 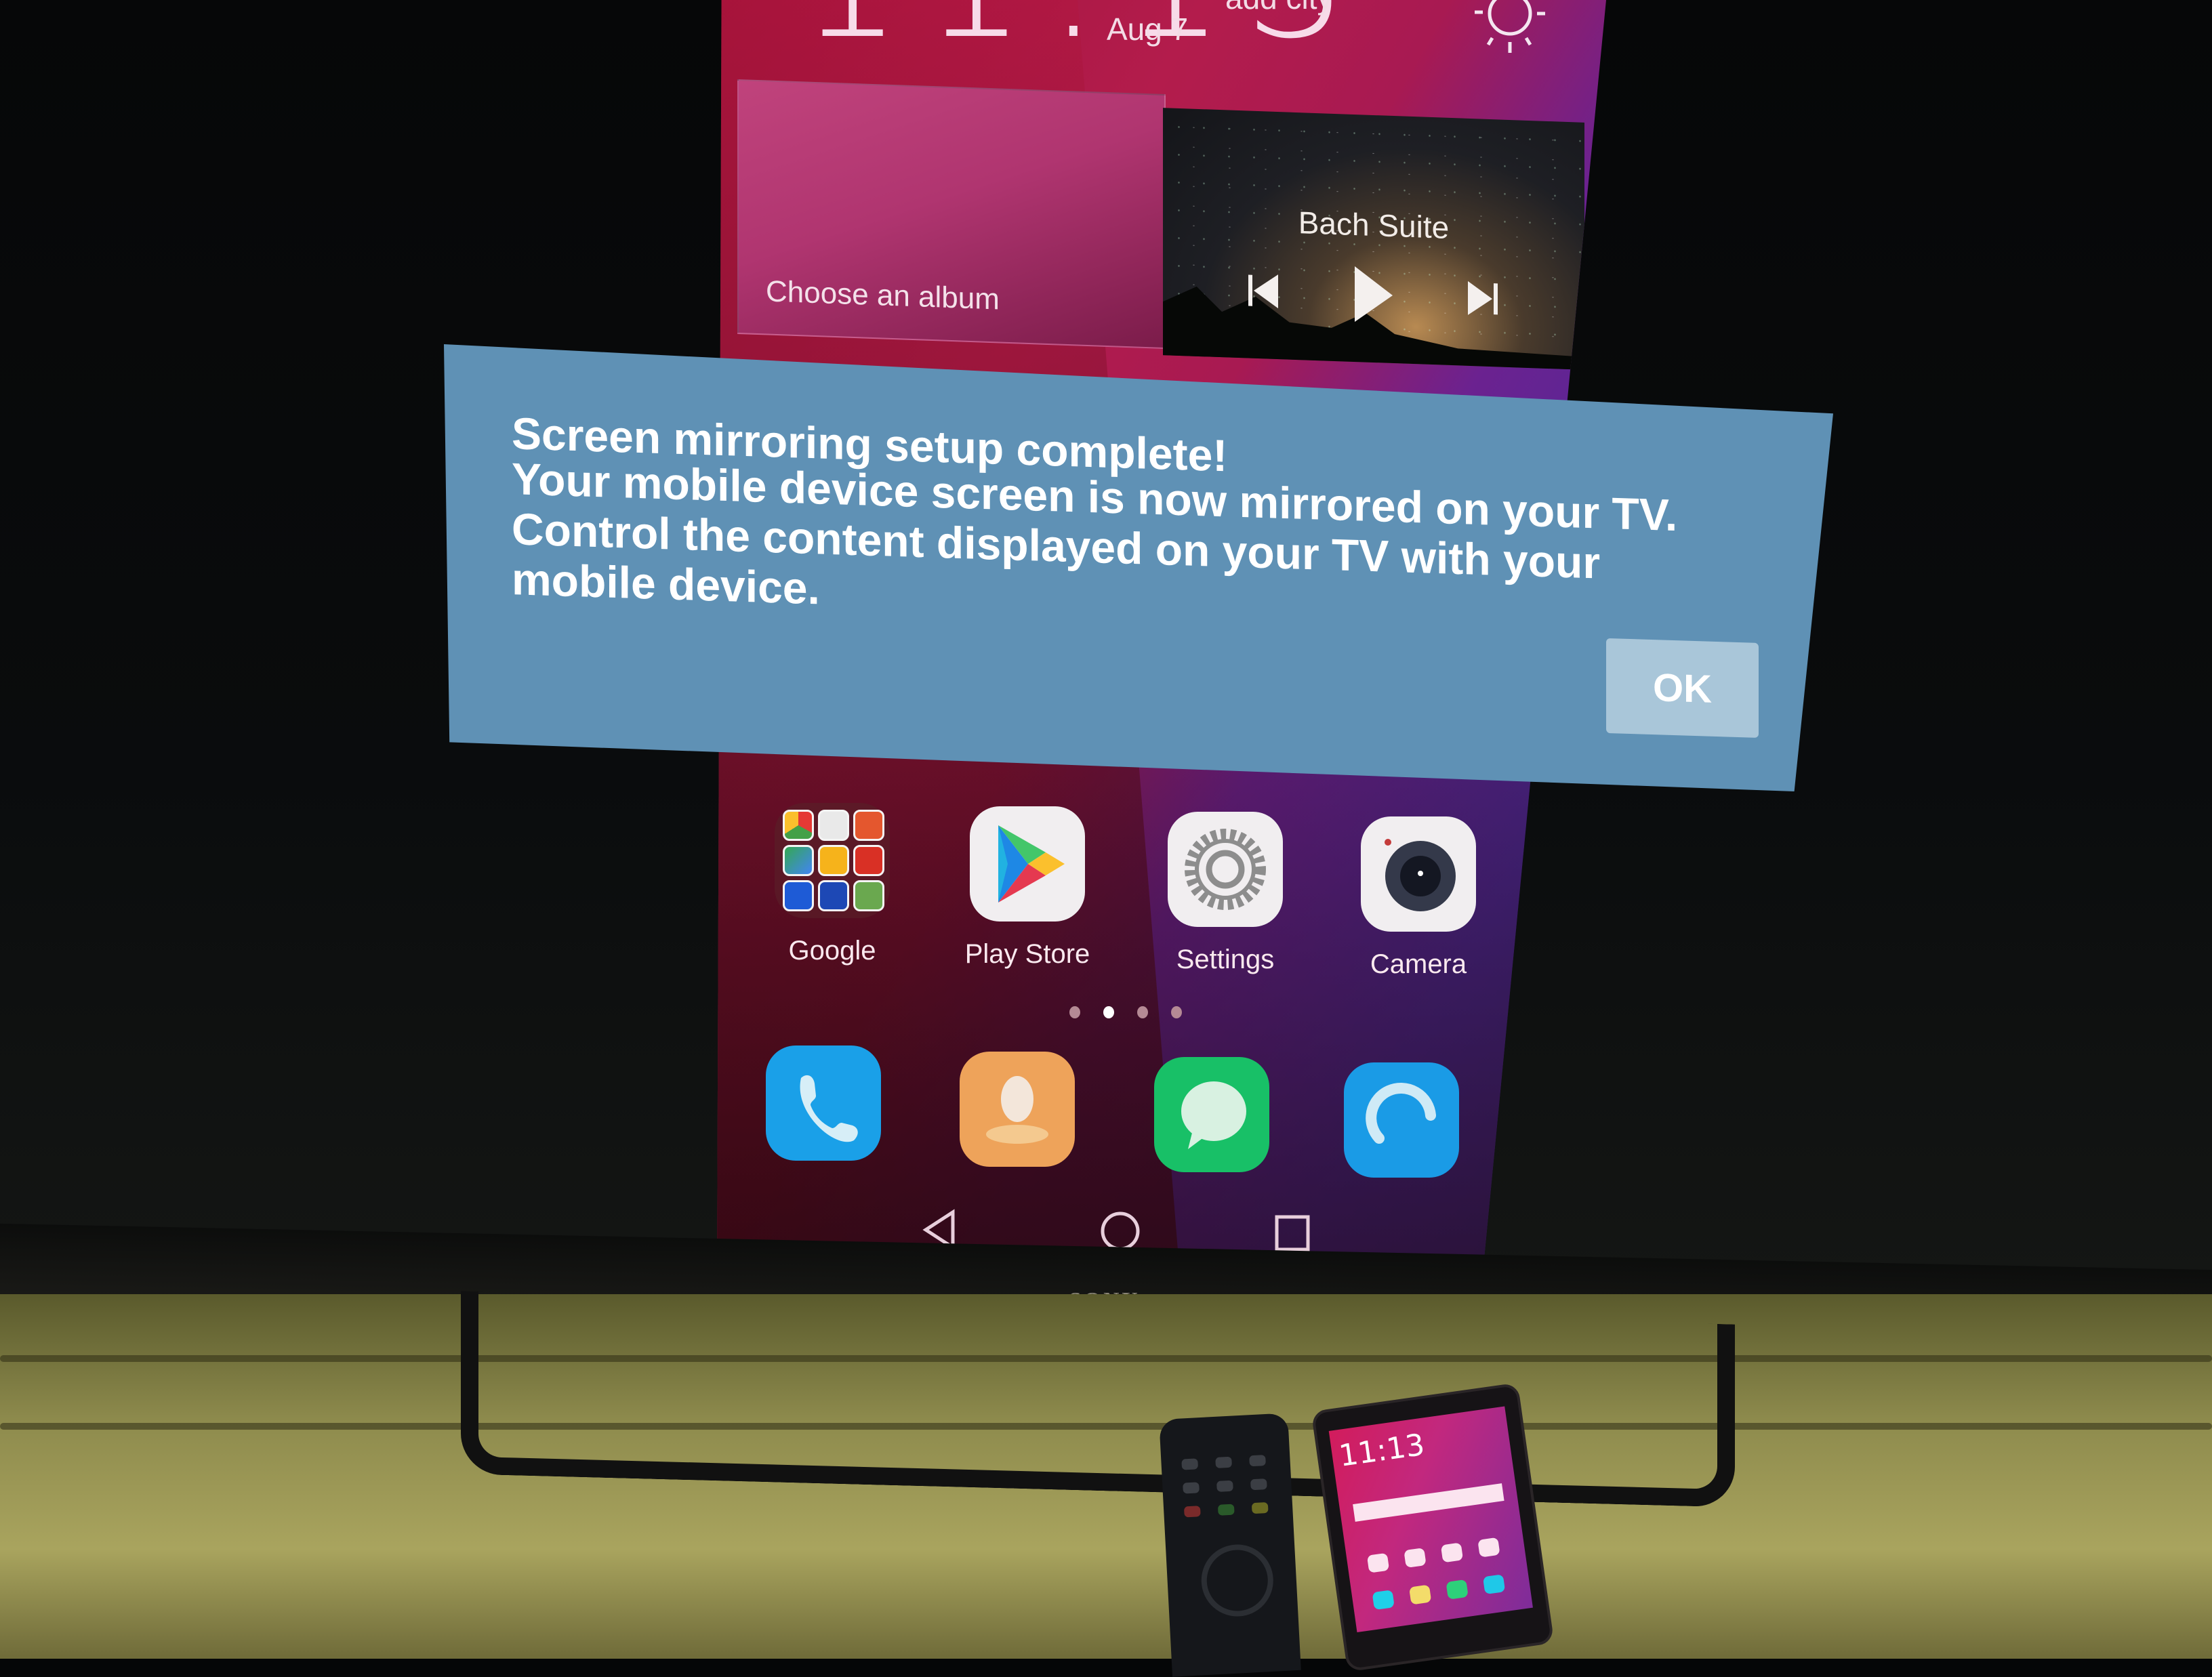 I want to click on tv-stand, so click(x=1098, y=1399).